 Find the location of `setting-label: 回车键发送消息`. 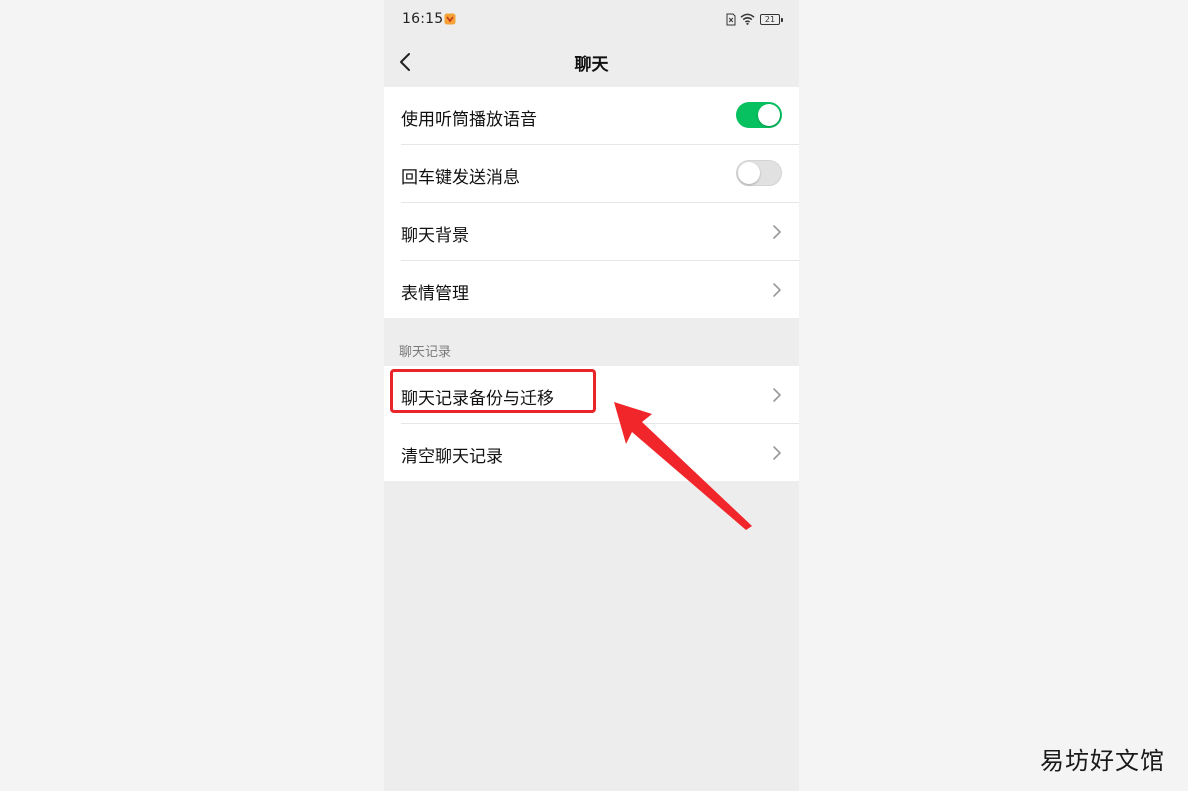

setting-label: 回车键发送消息 is located at coordinates (460, 178).